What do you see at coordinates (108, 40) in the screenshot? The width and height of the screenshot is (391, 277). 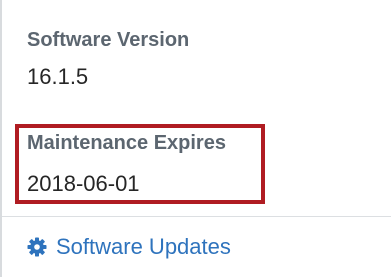 I see `software-version-label: Software Version` at bounding box center [108, 40].